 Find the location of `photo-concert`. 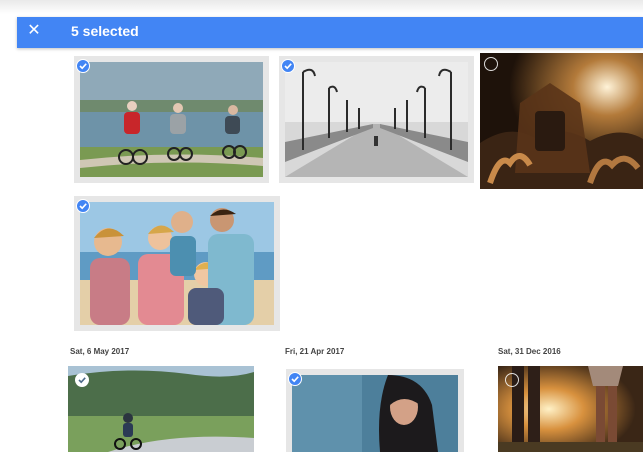

photo-concert is located at coordinates (561, 121).